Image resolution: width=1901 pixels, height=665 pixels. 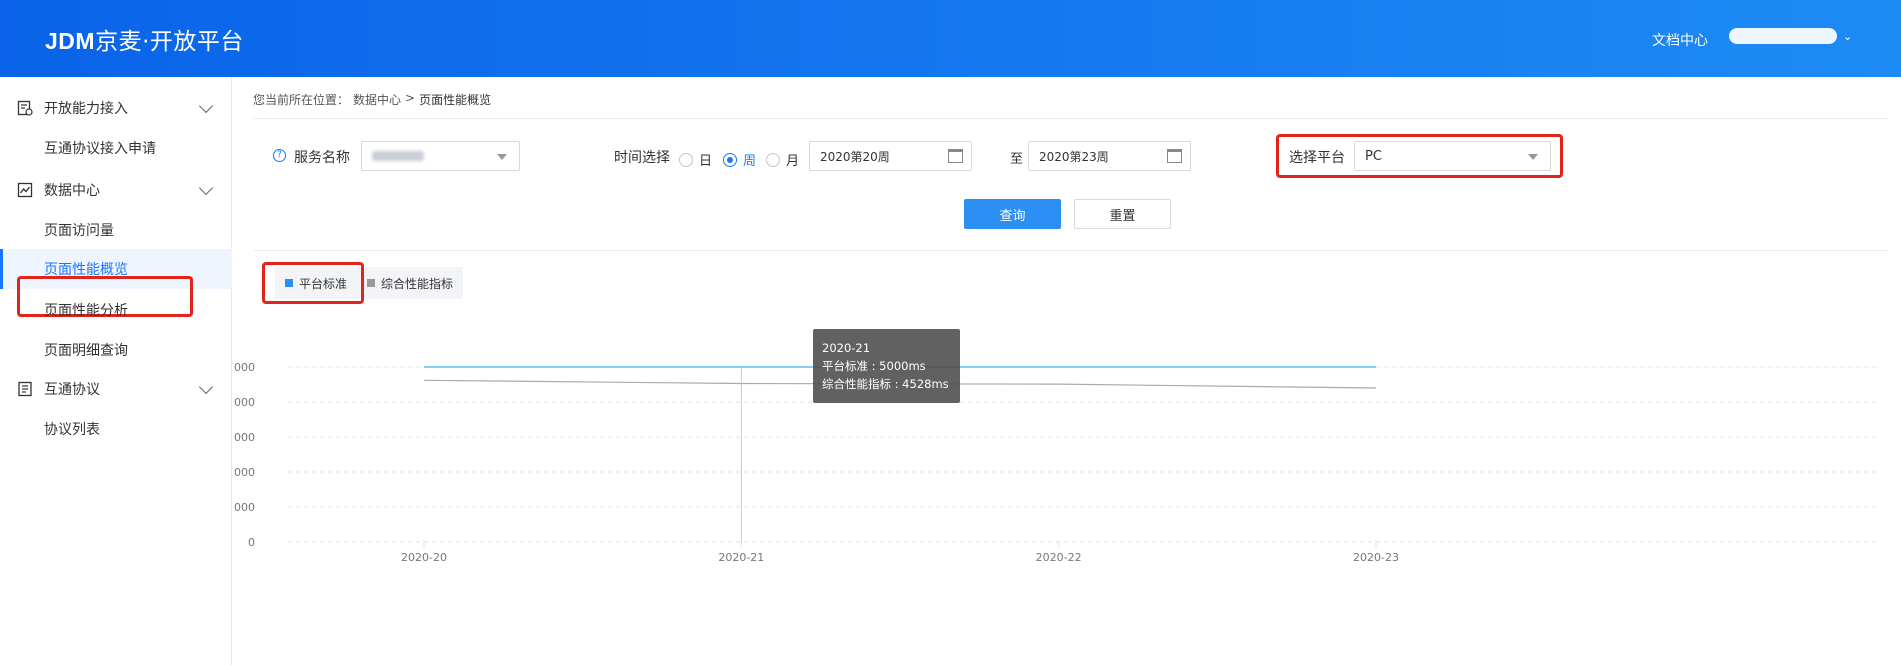 What do you see at coordinates (1452, 156) in the screenshot?
I see `platform-select: PC` at bounding box center [1452, 156].